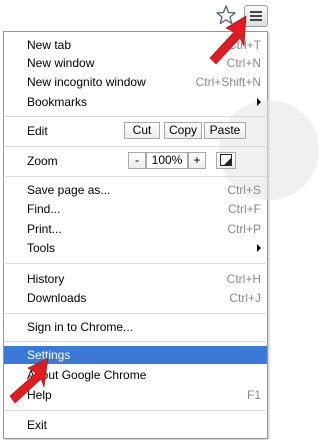  I want to click on menu-item-label: Downloads, so click(57, 298).